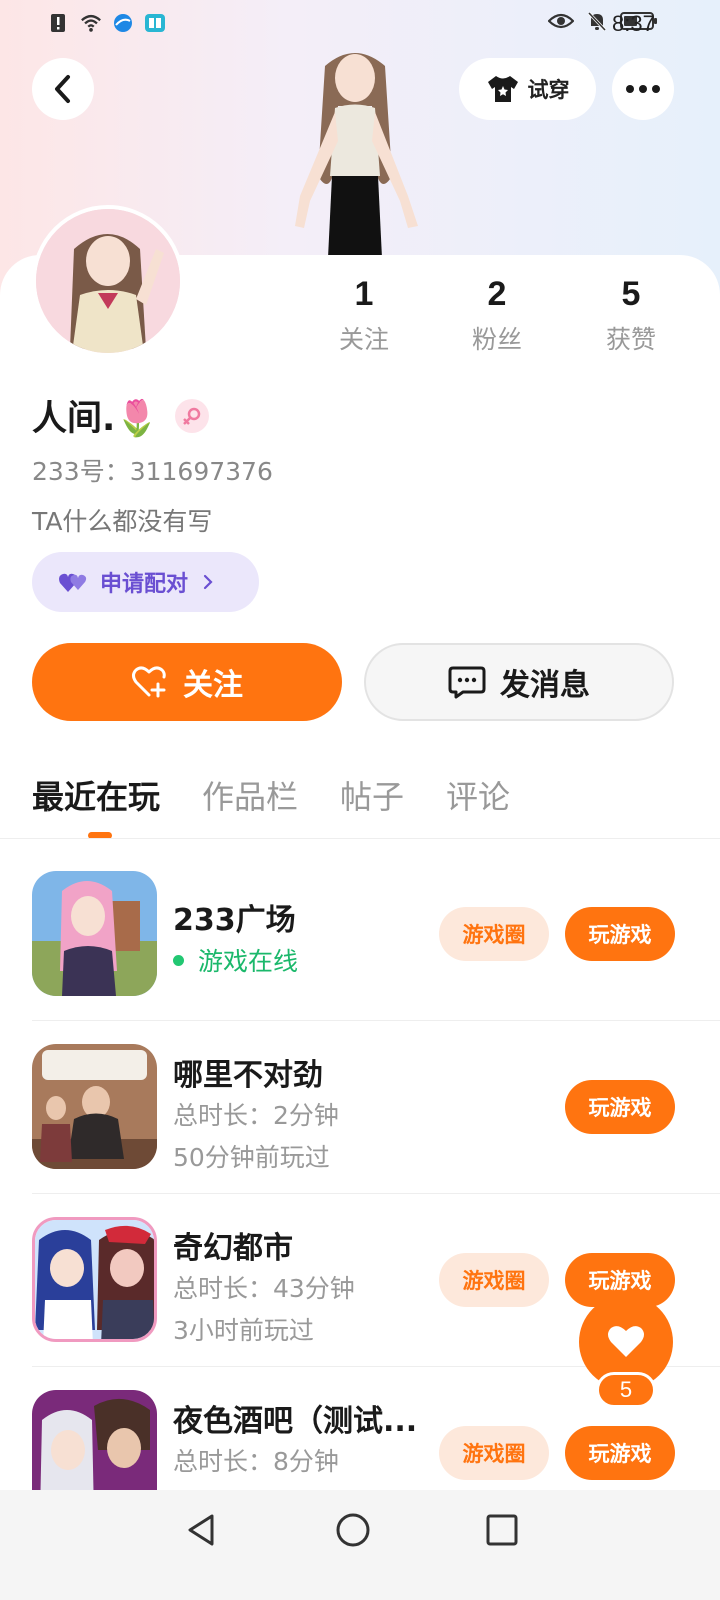  What do you see at coordinates (372, 800) in the screenshot?
I see `tab-posts: 帖子` at bounding box center [372, 800].